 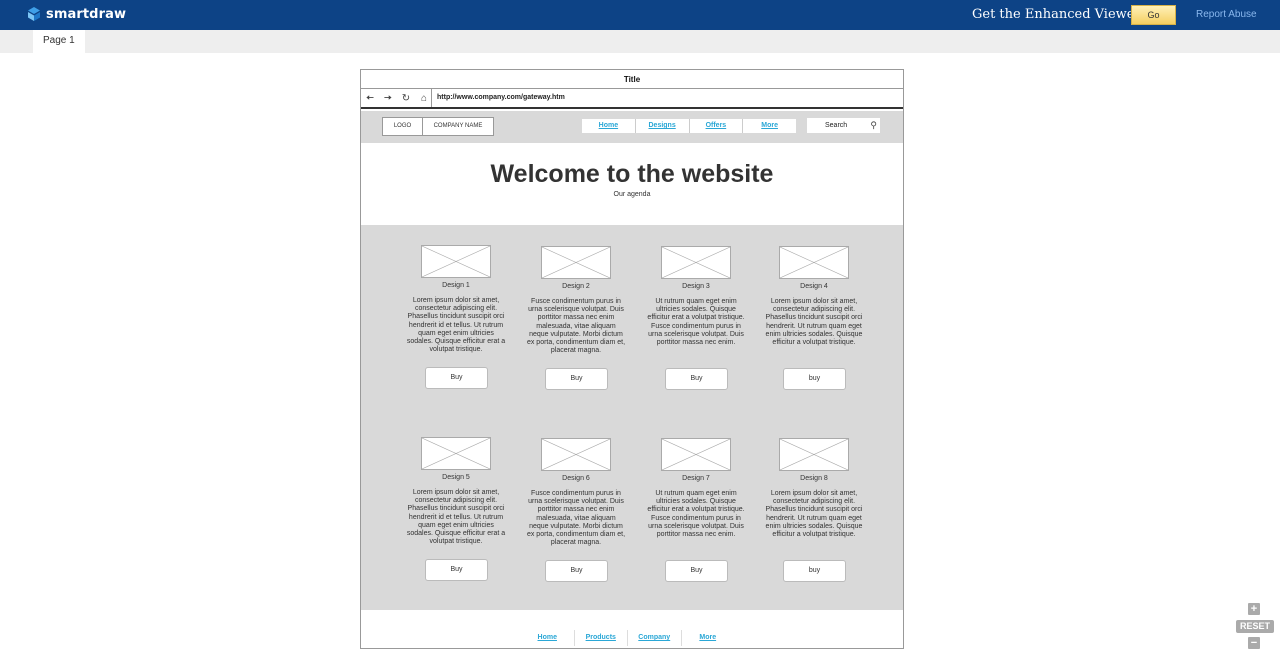 I want to click on card-title: Design 2, so click(x=576, y=286).